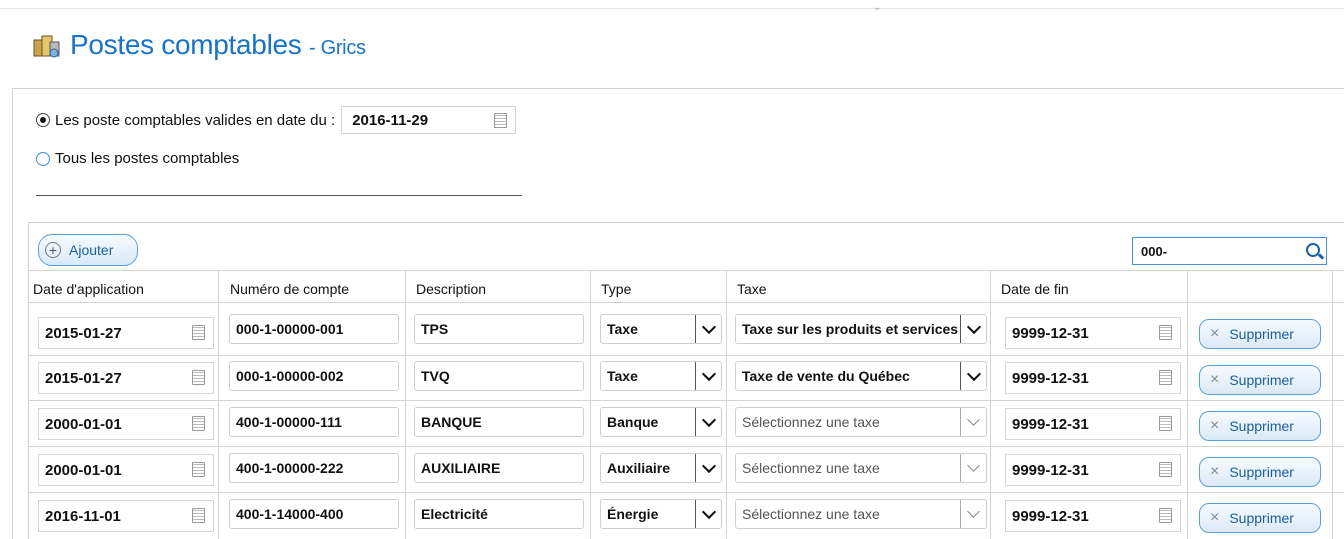  I want to click on radio-valid, so click(43, 120).